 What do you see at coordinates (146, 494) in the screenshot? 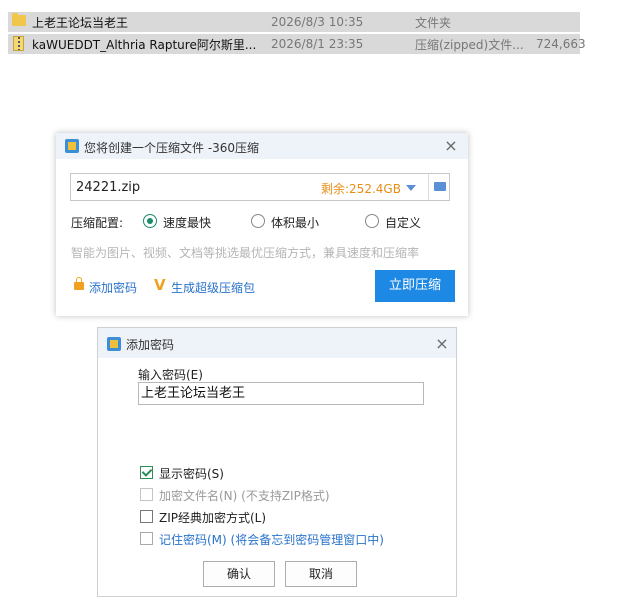
I see `encrypt-filenames-checkbox` at bounding box center [146, 494].